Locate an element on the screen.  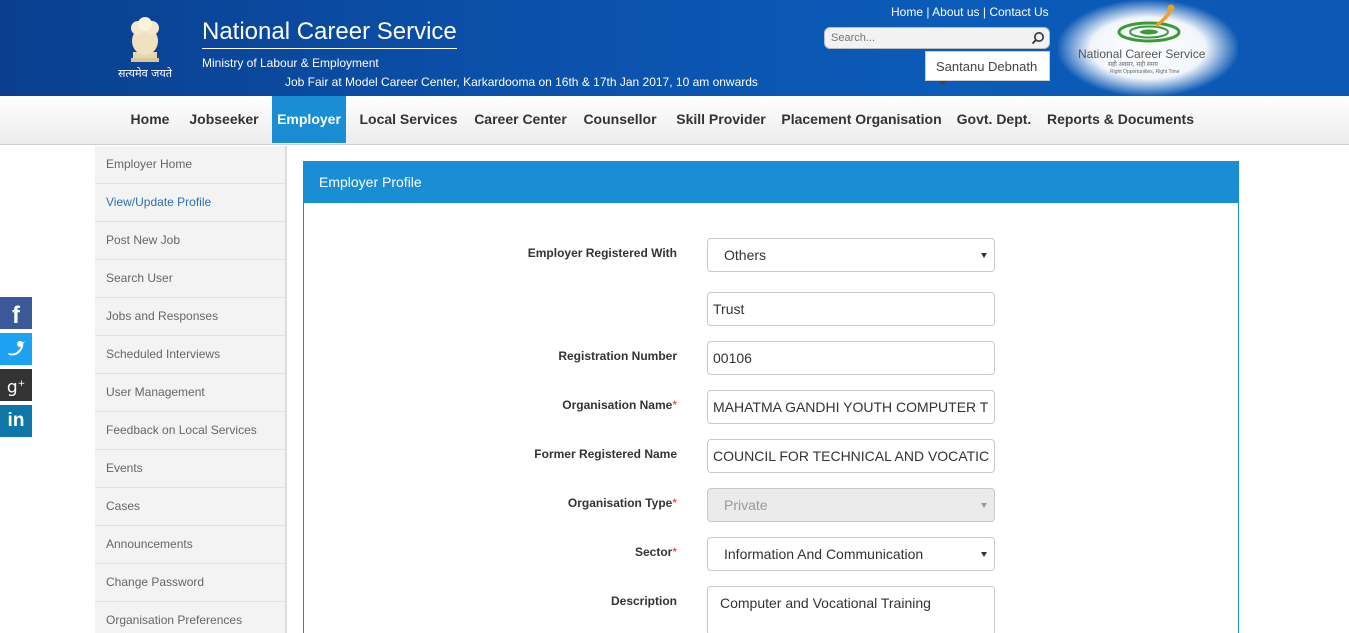
twitter-bird-icon is located at coordinates (16, 348).